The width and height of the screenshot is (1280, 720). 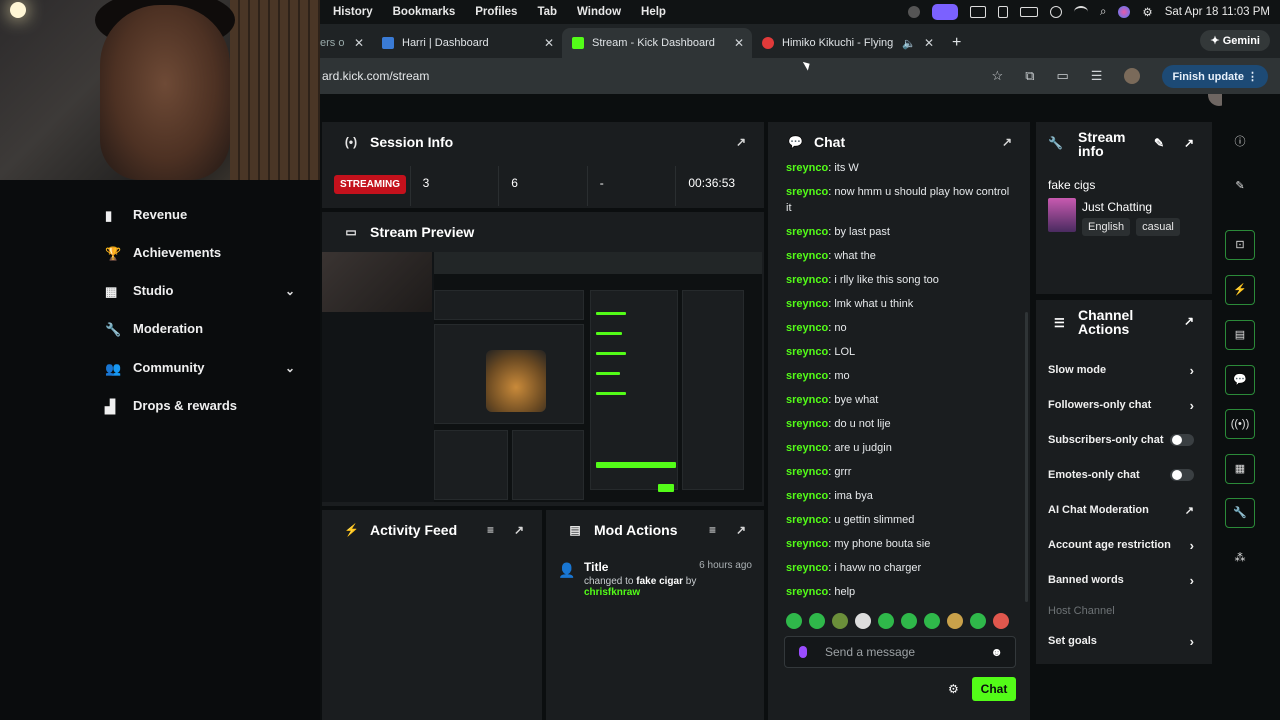 What do you see at coordinates (1106, 227) in the screenshot?
I see `tag-english: English` at bounding box center [1106, 227].